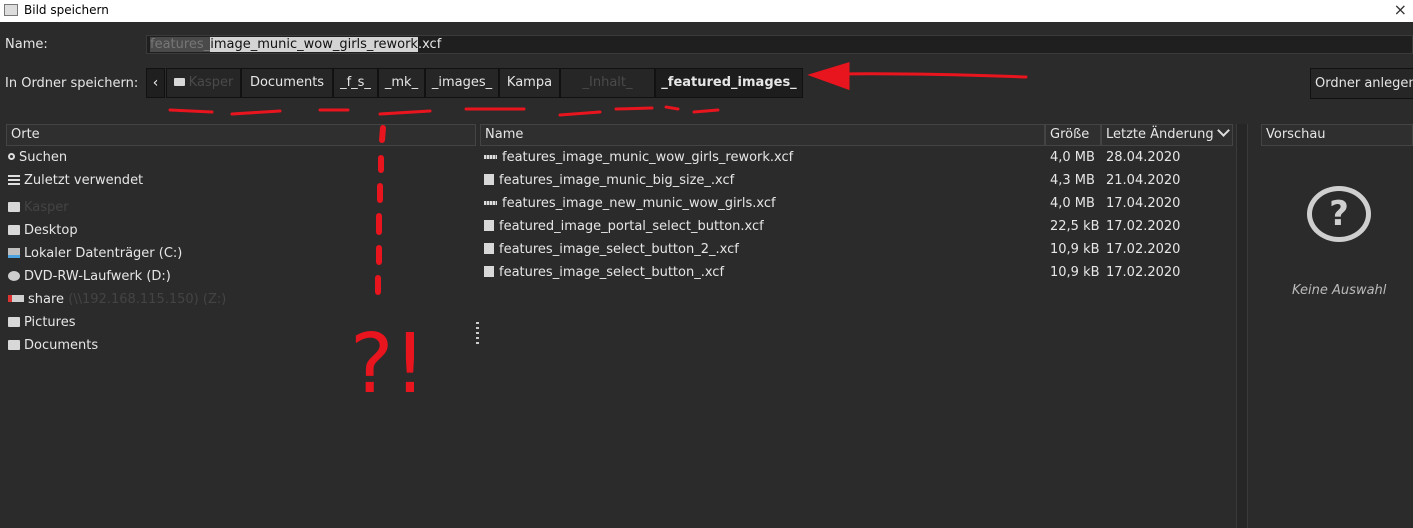 This screenshot has width=1413, height=528. Describe the element at coordinates (729, 83) in the screenshot. I see `crumb-featured-images: _featured_images_` at that location.